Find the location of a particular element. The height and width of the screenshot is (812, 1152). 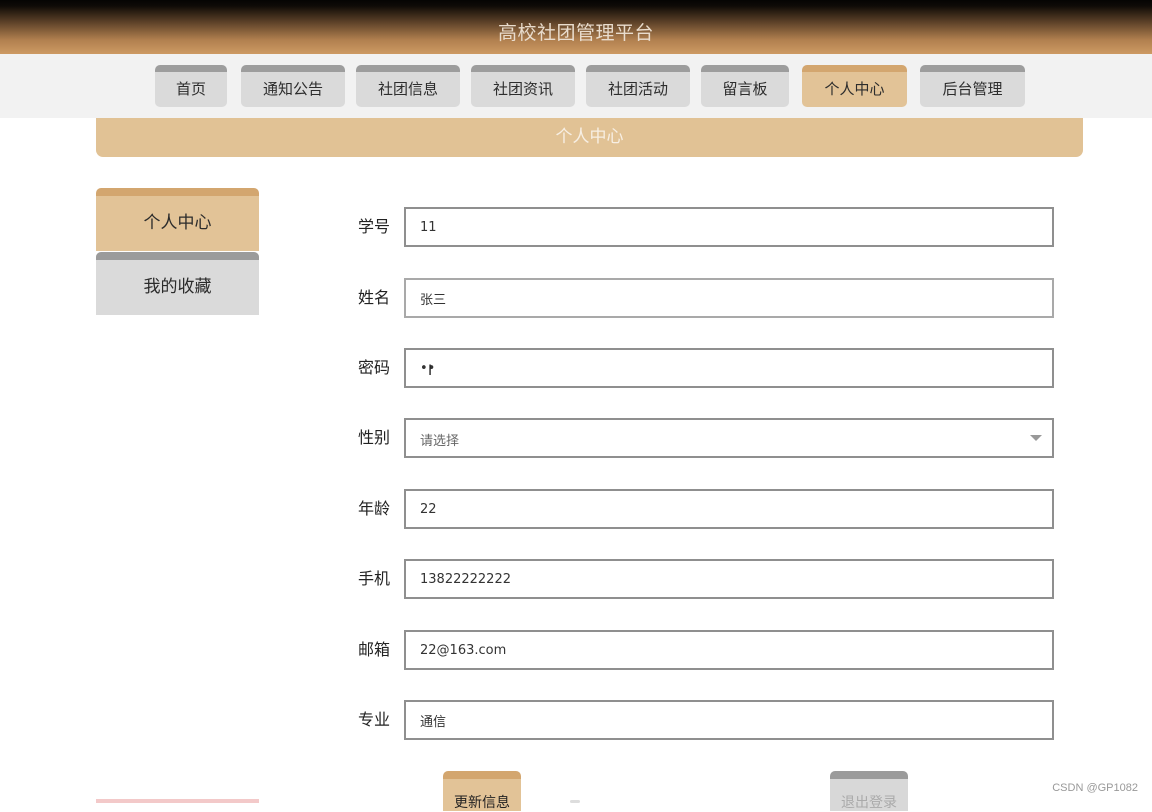

update-info-button: 更新信息 is located at coordinates (482, 791).